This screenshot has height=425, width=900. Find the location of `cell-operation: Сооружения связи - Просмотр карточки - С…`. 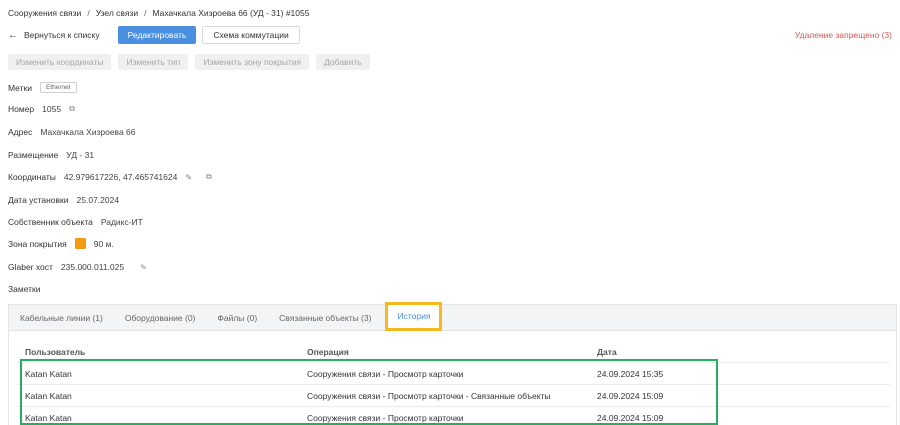

cell-operation: Сооружения связи - Просмотр карточки - С… is located at coordinates (429, 395).